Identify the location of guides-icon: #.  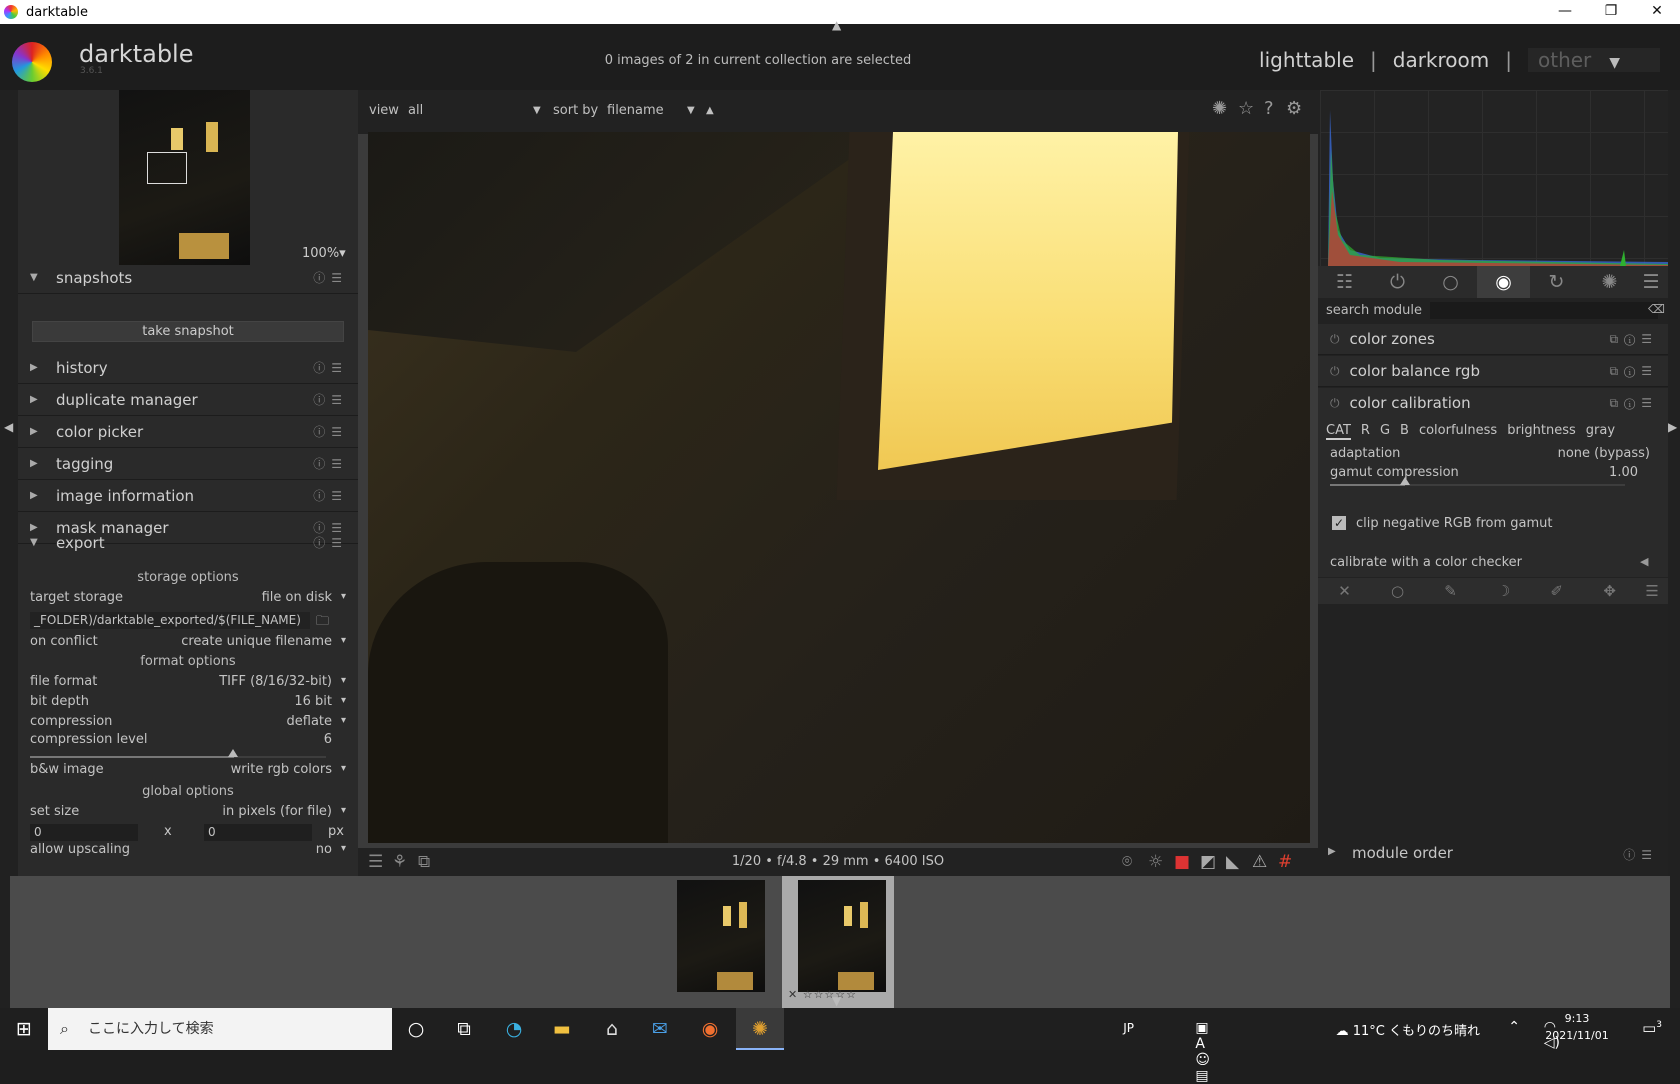
(1285, 862).